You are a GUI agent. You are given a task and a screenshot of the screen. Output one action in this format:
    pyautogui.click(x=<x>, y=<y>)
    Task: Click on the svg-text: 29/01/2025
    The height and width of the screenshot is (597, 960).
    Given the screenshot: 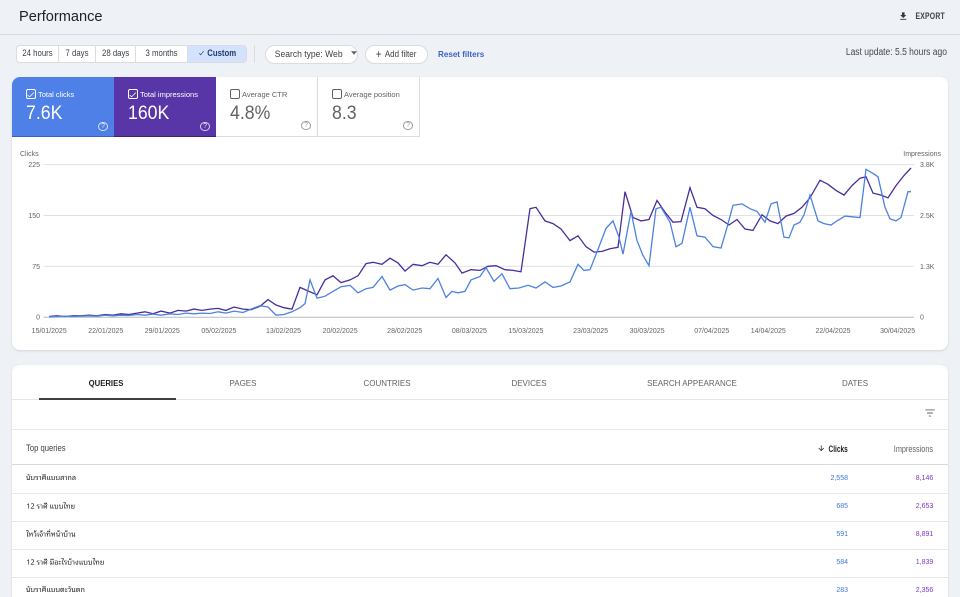 What is the action you would take?
    pyautogui.click(x=162, y=331)
    